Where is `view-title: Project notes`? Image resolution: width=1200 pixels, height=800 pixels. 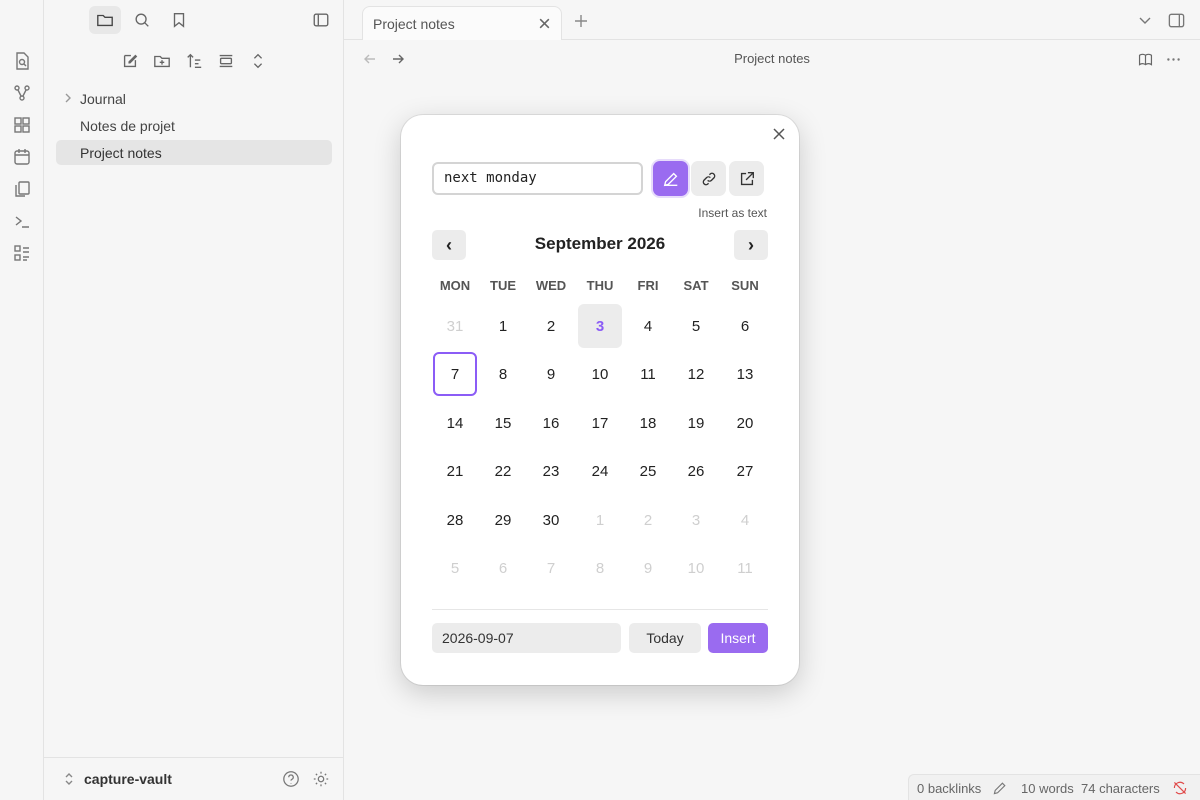
view-title: Project notes is located at coordinates (772, 58).